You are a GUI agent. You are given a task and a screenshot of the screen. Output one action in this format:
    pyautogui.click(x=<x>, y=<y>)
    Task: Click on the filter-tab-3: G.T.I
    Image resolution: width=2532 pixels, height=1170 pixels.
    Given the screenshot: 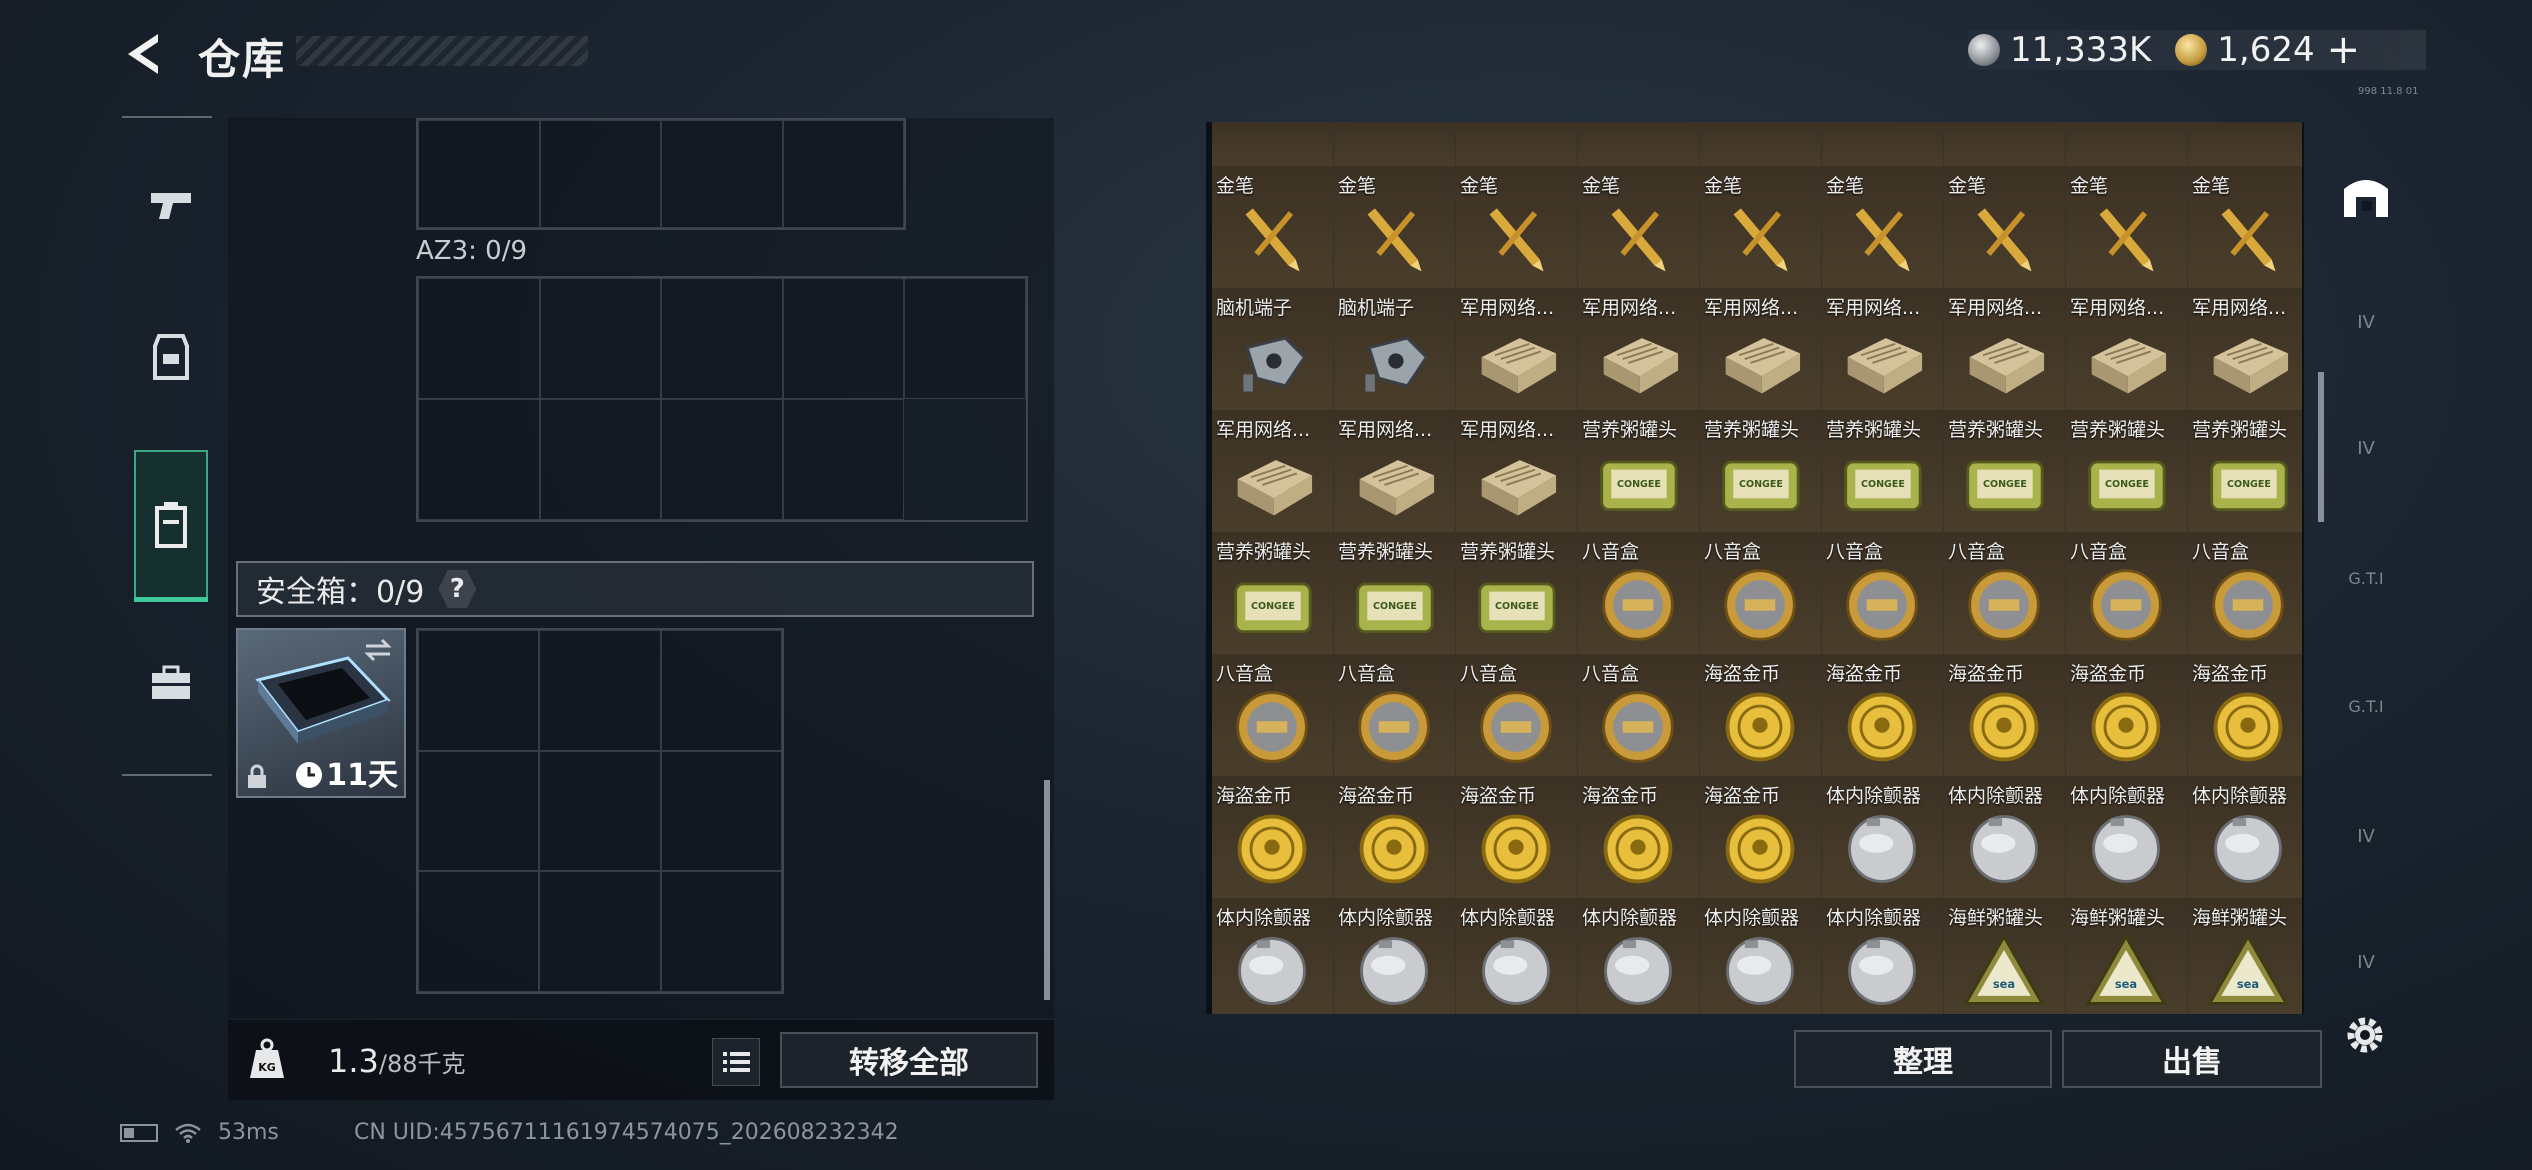 What is the action you would take?
    pyautogui.click(x=2366, y=578)
    